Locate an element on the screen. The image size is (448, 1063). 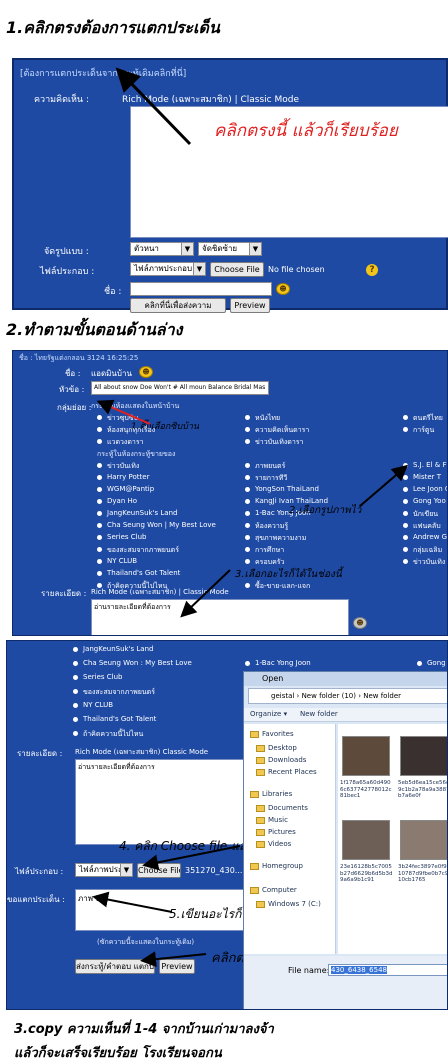
arrow-write is located at coordinates (132, 902).